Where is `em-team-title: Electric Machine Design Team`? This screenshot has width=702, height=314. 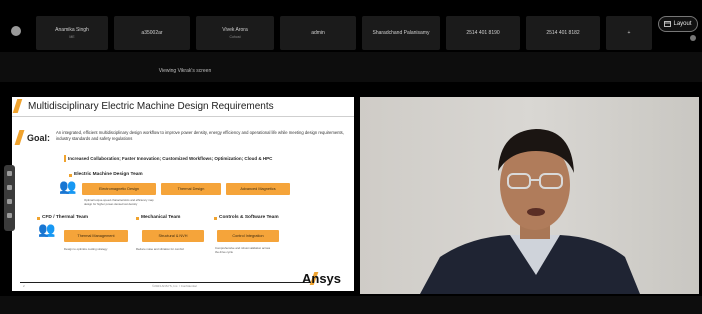
em-team-title: Electric Machine Design Team is located at coordinates (108, 174).